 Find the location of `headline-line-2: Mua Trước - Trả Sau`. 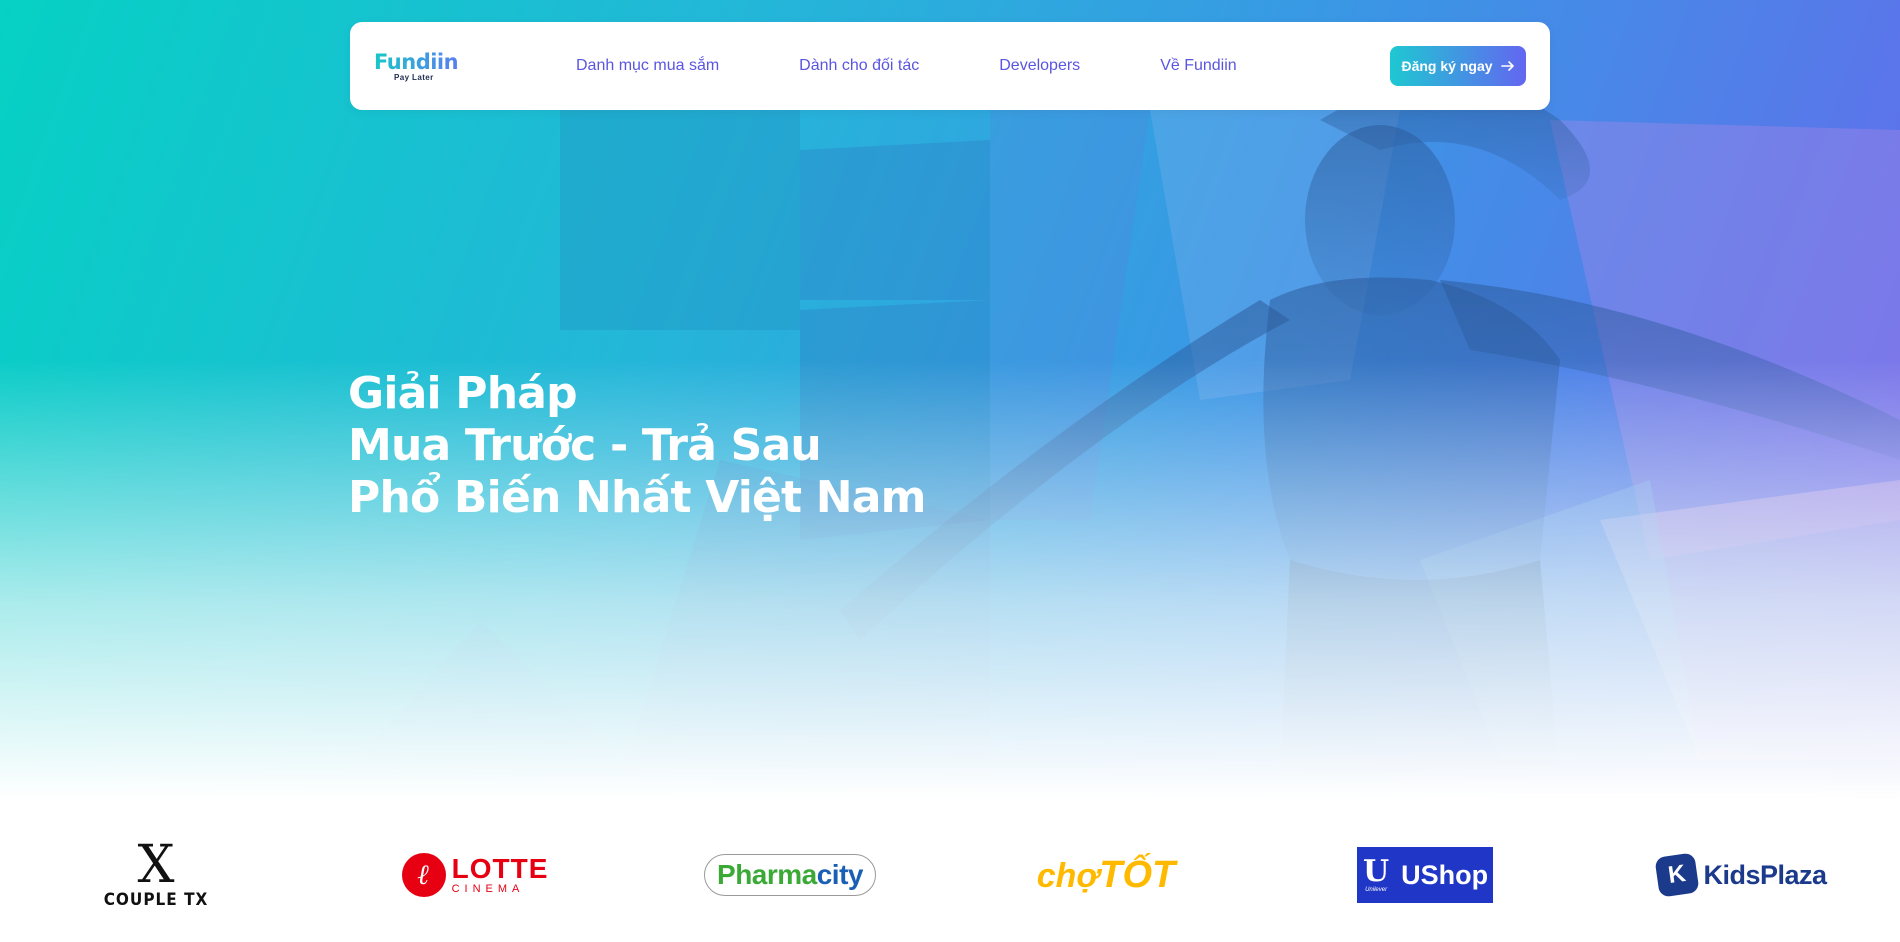

headline-line-2: Mua Trước - Trả Sau is located at coordinates (585, 445).